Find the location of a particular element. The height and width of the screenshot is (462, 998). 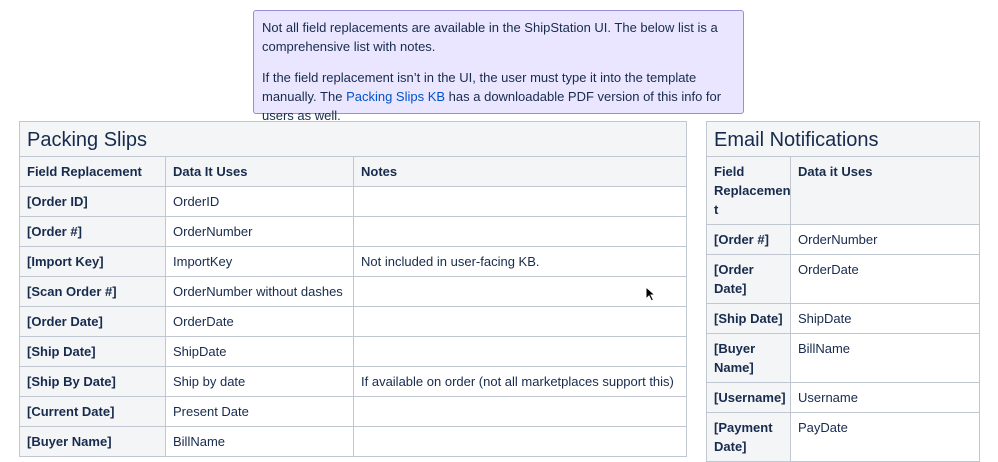

field-replacement-cell: [Order ID] is located at coordinates (92, 201).